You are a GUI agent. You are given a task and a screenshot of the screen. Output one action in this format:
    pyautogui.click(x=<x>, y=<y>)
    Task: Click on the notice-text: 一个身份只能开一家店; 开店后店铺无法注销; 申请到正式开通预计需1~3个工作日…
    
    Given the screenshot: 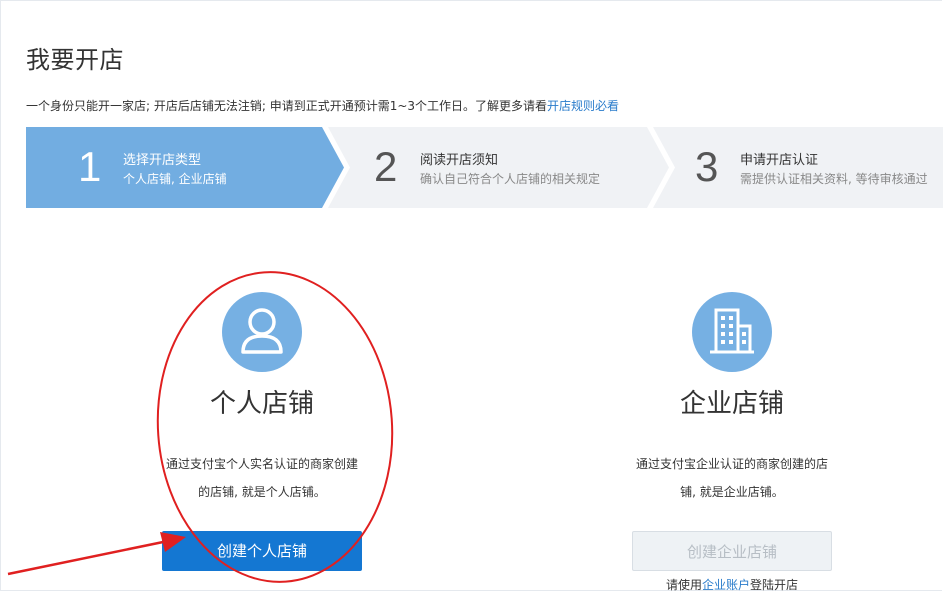 What is the action you would take?
    pyautogui.click(x=287, y=106)
    